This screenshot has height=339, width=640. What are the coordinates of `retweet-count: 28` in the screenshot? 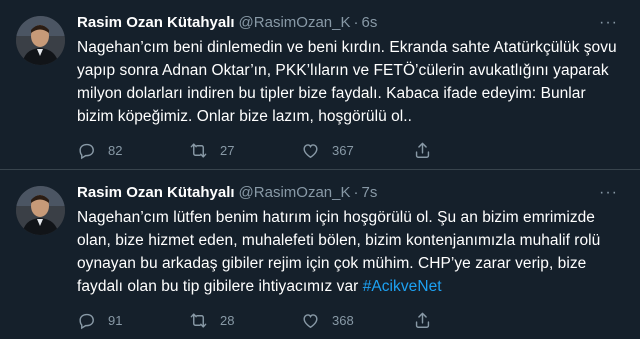 It's located at (227, 320).